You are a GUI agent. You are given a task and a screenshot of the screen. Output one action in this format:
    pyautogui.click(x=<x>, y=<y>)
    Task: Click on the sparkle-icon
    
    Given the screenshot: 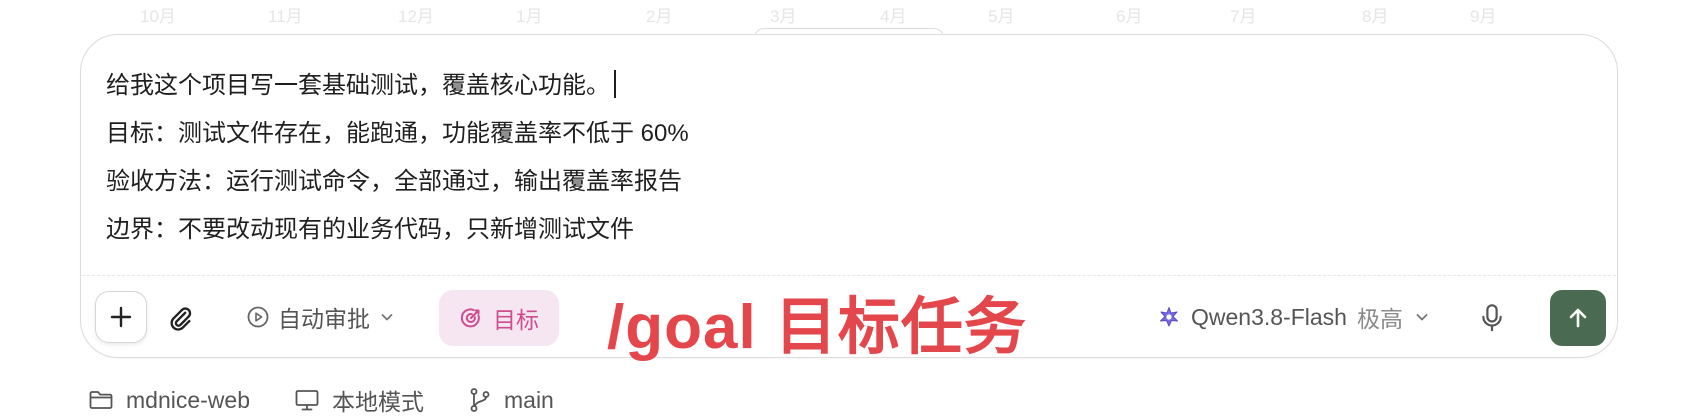 What is the action you would take?
    pyautogui.click(x=1169, y=317)
    